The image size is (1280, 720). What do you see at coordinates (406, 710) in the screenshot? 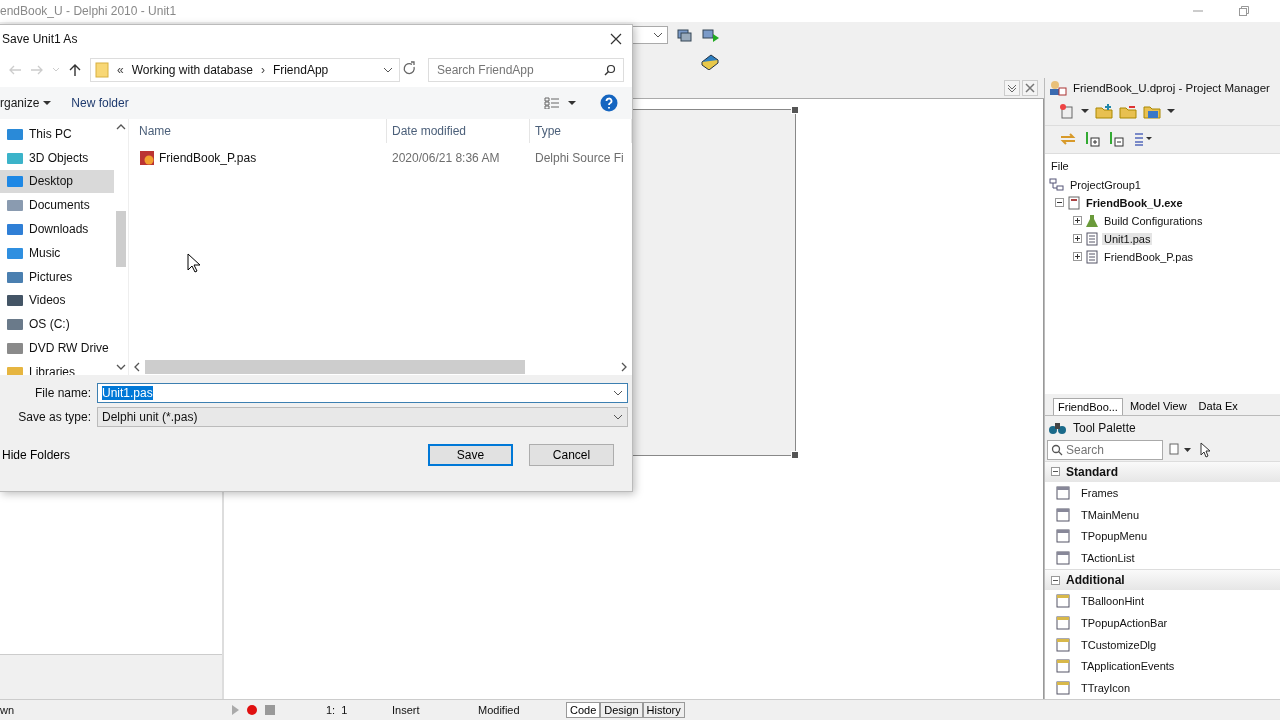
I see `edit-mode: Insert` at bounding box center [406, 710].